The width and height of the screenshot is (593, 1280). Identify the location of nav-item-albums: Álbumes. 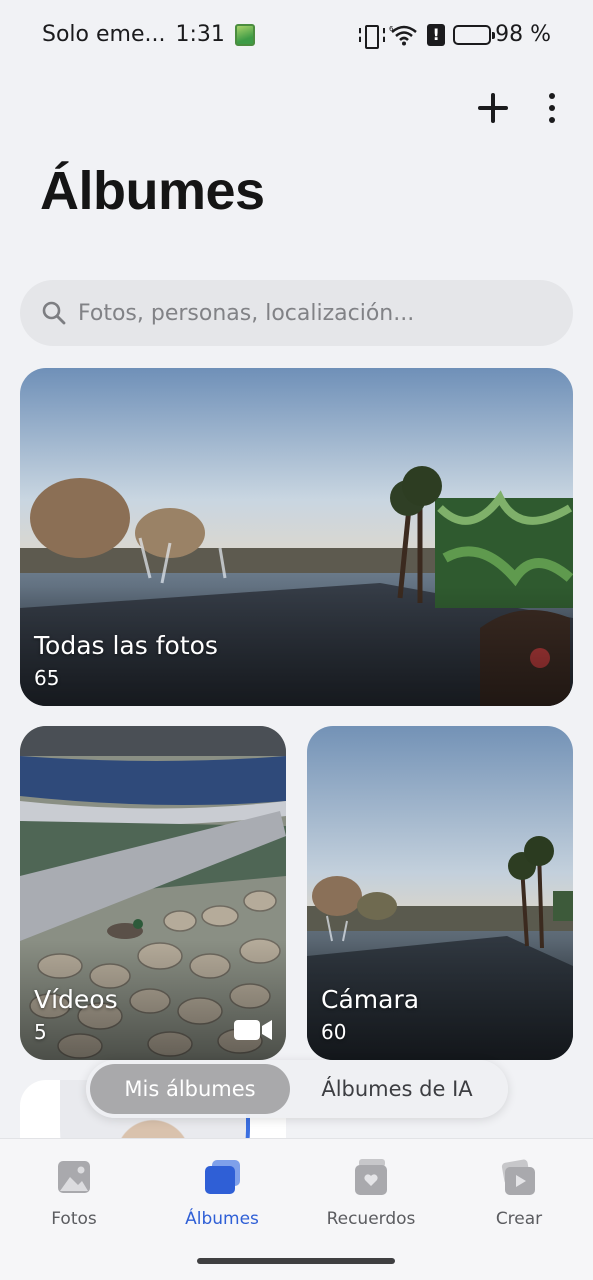
(222, 1193).